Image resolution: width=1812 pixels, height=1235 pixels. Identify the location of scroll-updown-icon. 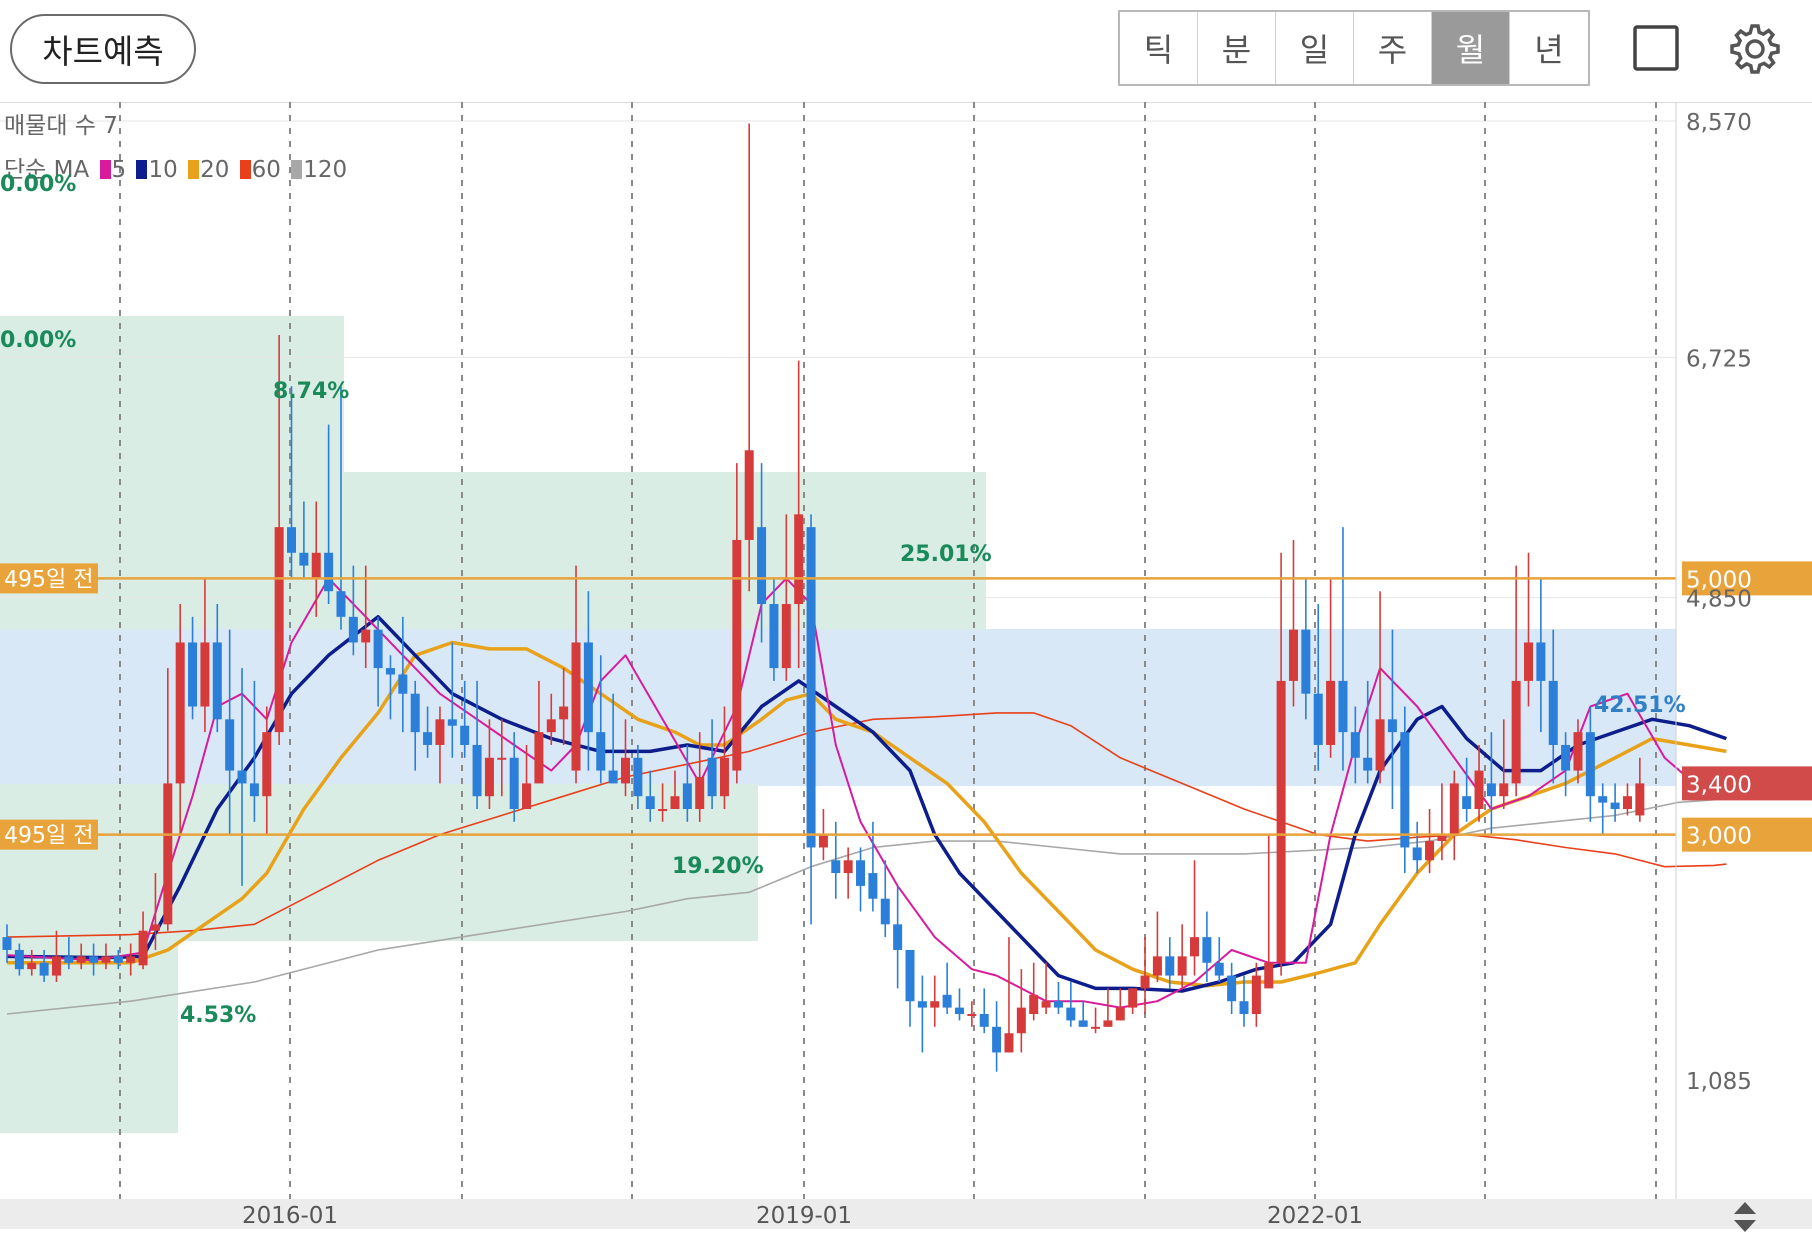
(1745, 1217).